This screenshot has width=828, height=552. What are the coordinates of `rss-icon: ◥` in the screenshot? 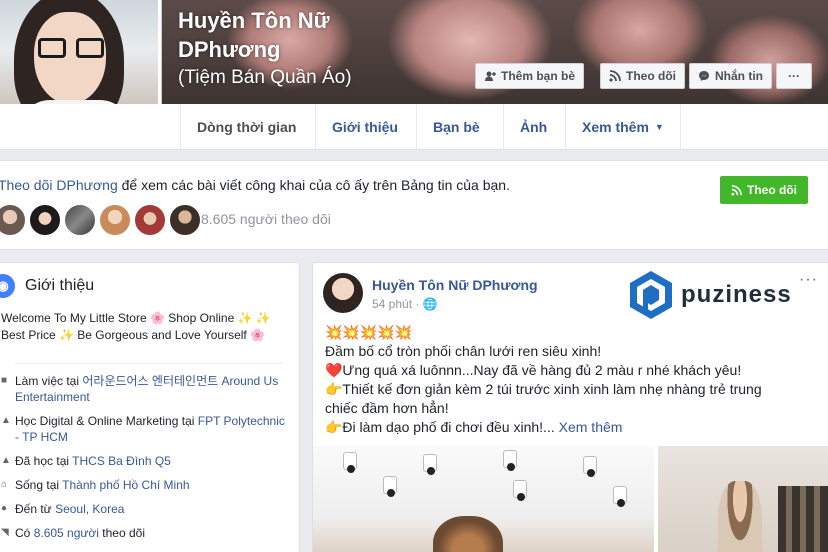 It's located at (5, 532).